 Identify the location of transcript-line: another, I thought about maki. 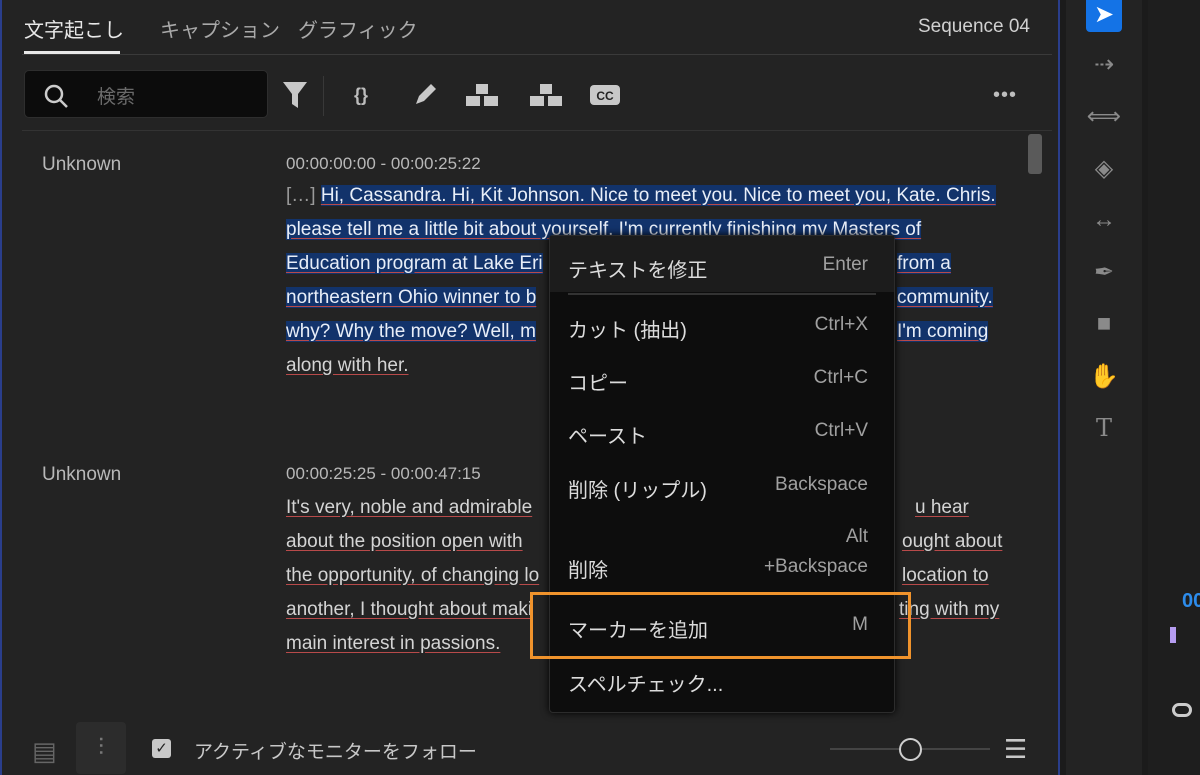
(409, 610).